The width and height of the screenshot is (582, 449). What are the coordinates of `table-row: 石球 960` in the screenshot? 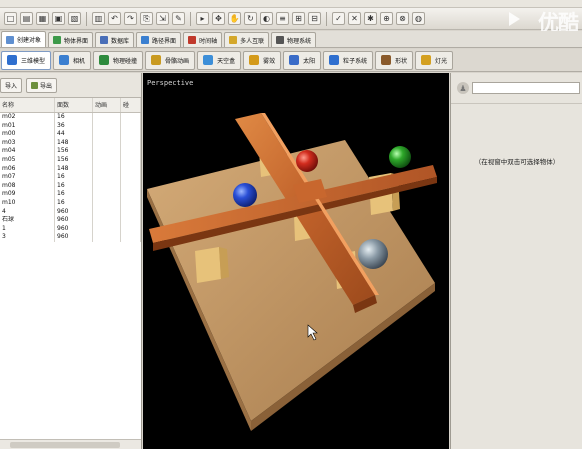 It's located at (70, 220).